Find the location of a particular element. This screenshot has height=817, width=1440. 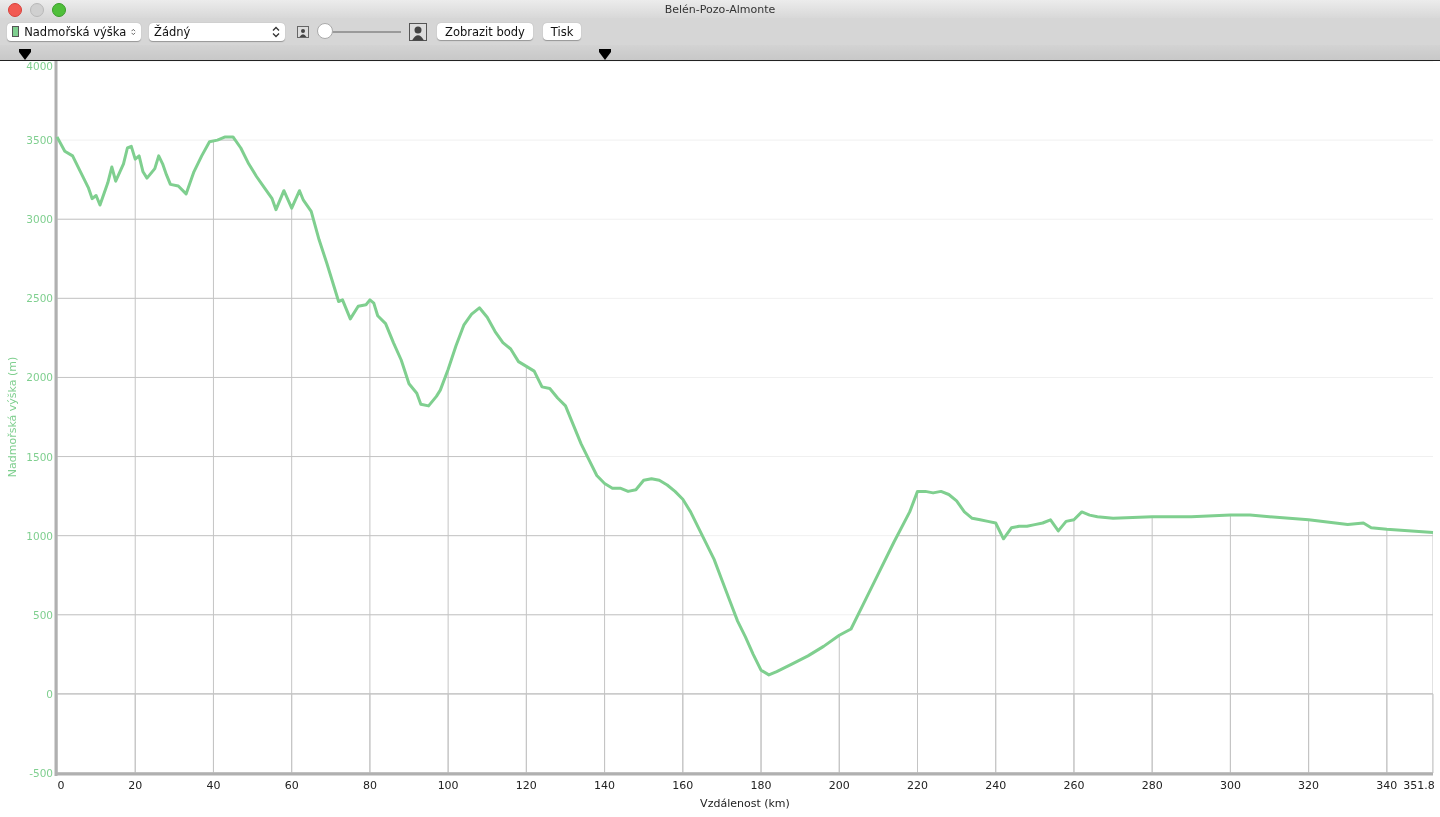

y-tick-label: 1000 is located at coordinates (39, 535).